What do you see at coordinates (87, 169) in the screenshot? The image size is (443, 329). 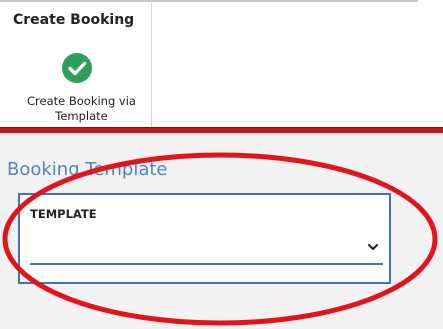 I see `section-title: Booking Template` at bounding box center [87, 169].